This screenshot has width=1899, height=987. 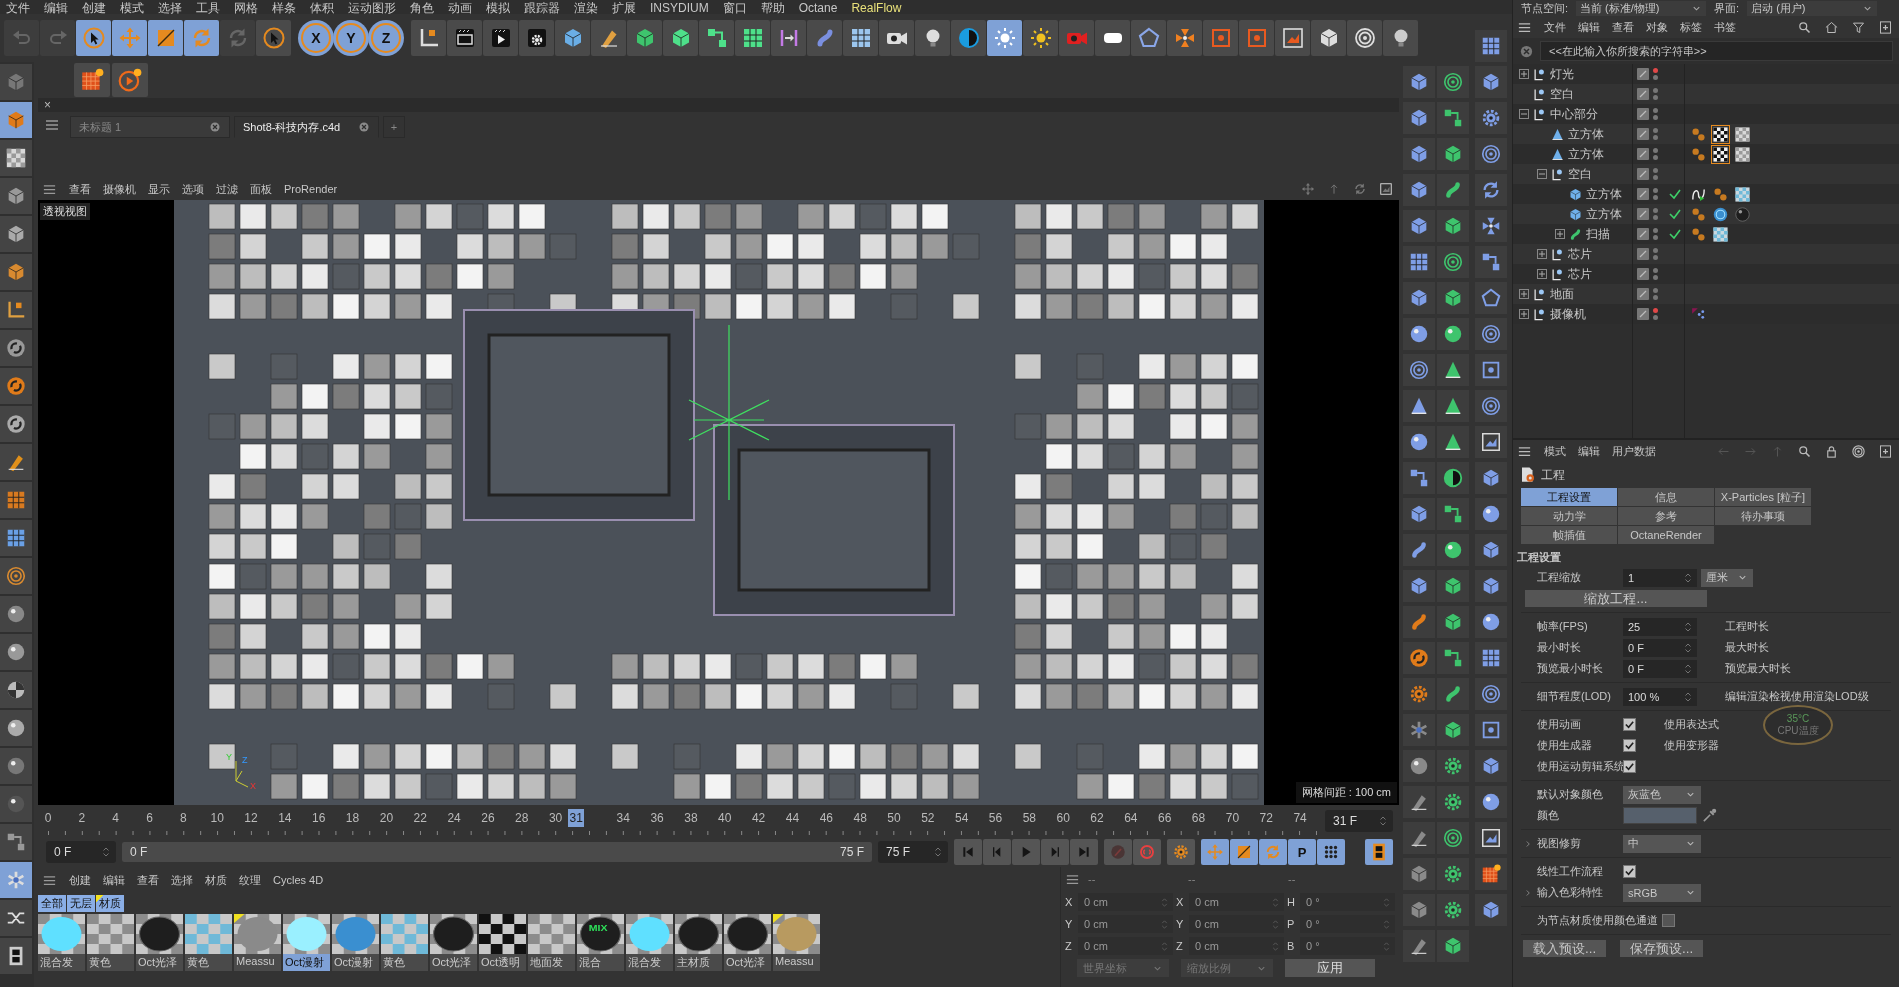 I want to click on tab: 参考, so click(x=1666, y=516).